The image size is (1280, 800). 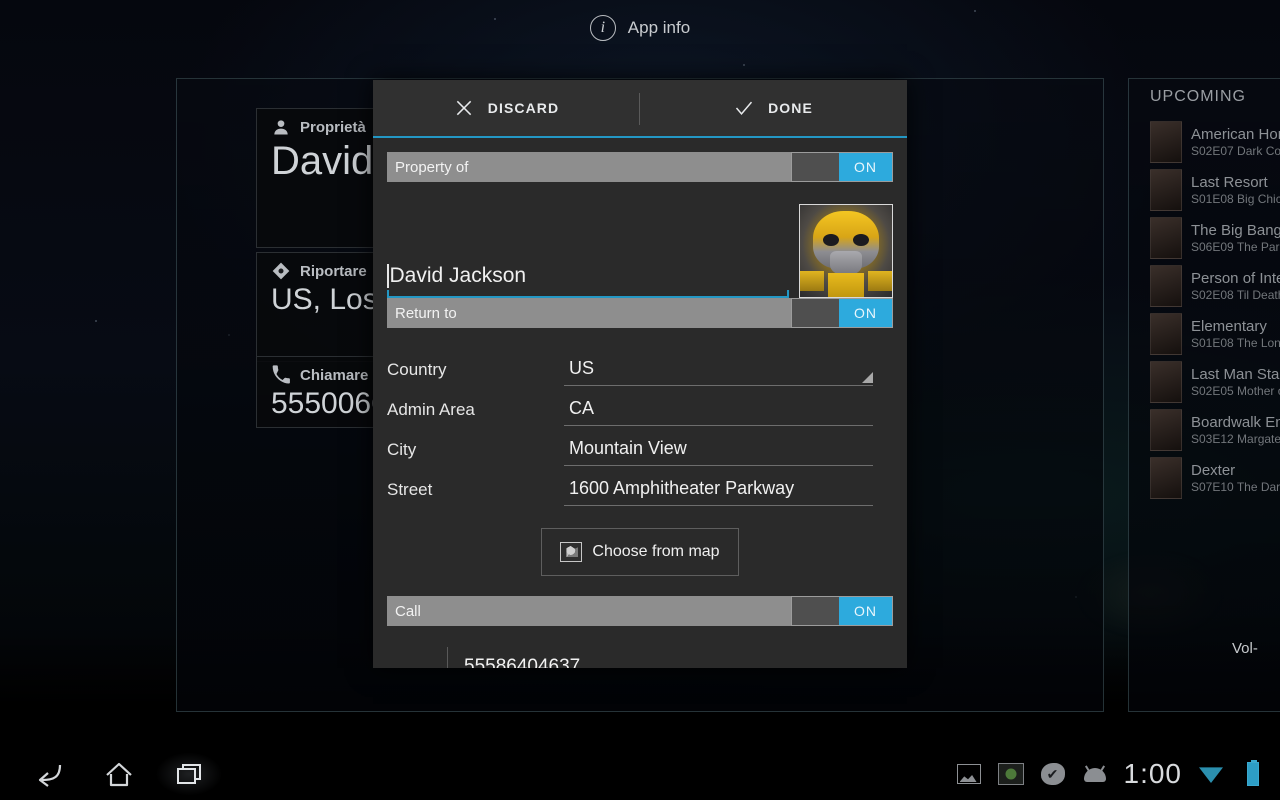 I want to click on return-to-toggle: ON, so click(x=842, y=313).